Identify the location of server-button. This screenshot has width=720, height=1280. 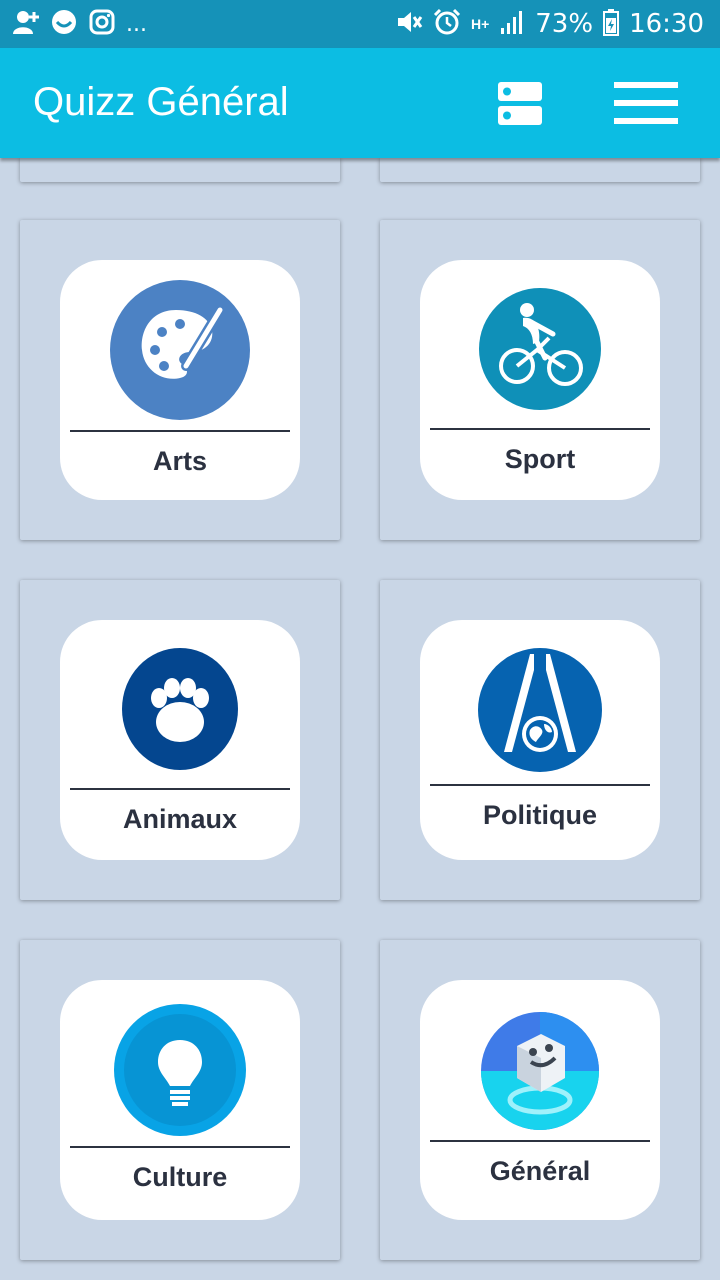
(520, 104).